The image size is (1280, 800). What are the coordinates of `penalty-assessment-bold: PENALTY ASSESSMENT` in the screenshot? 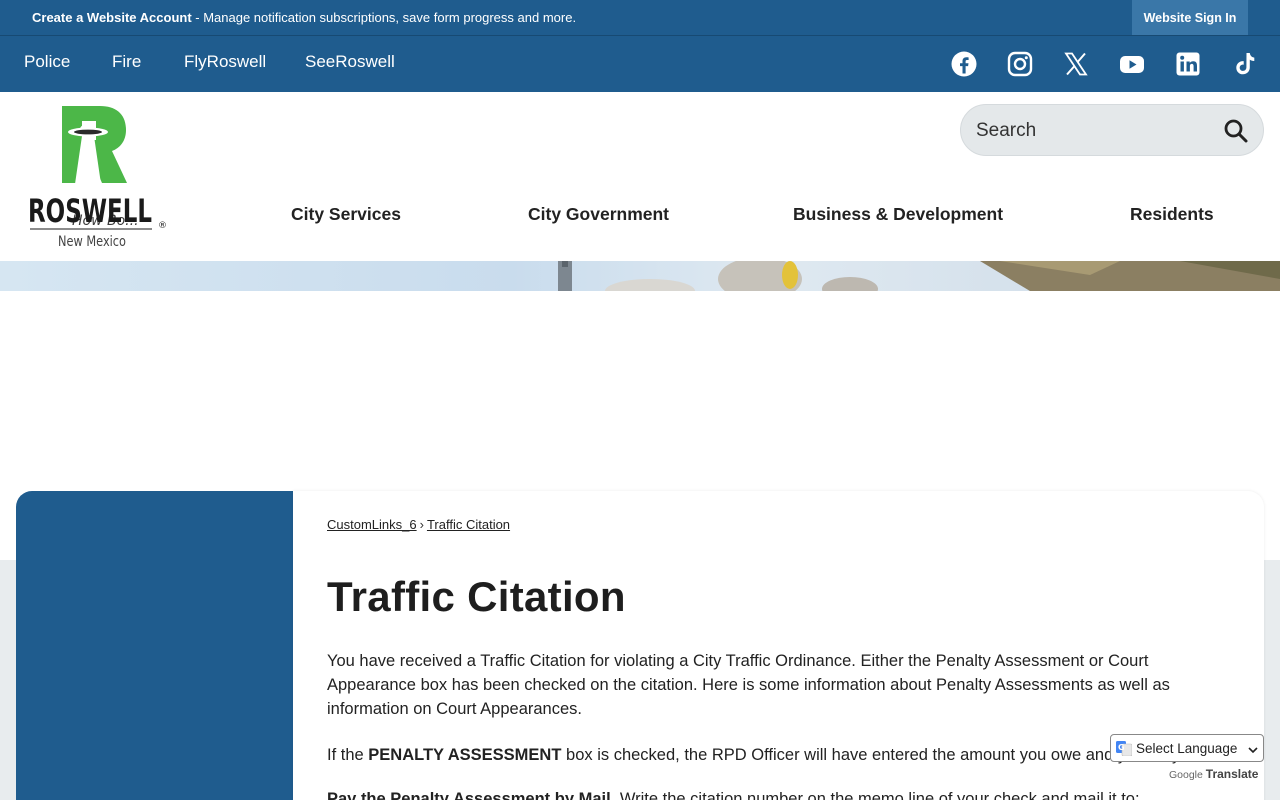 It's located at (465, 755).